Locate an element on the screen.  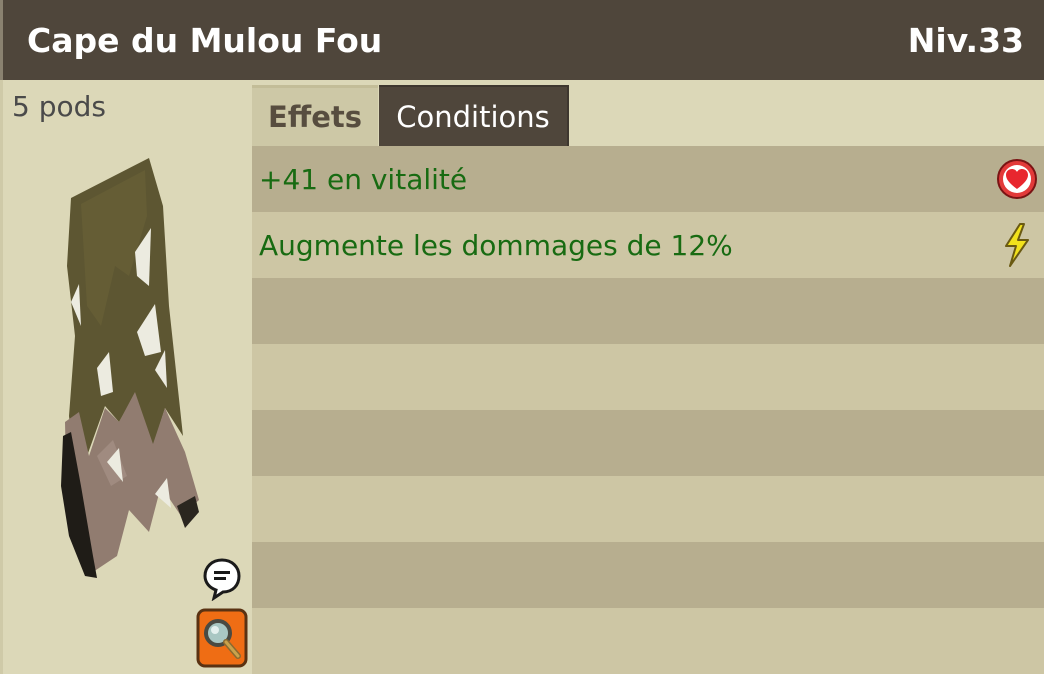
torn-cape-icon is located at coordinates (130, 368).